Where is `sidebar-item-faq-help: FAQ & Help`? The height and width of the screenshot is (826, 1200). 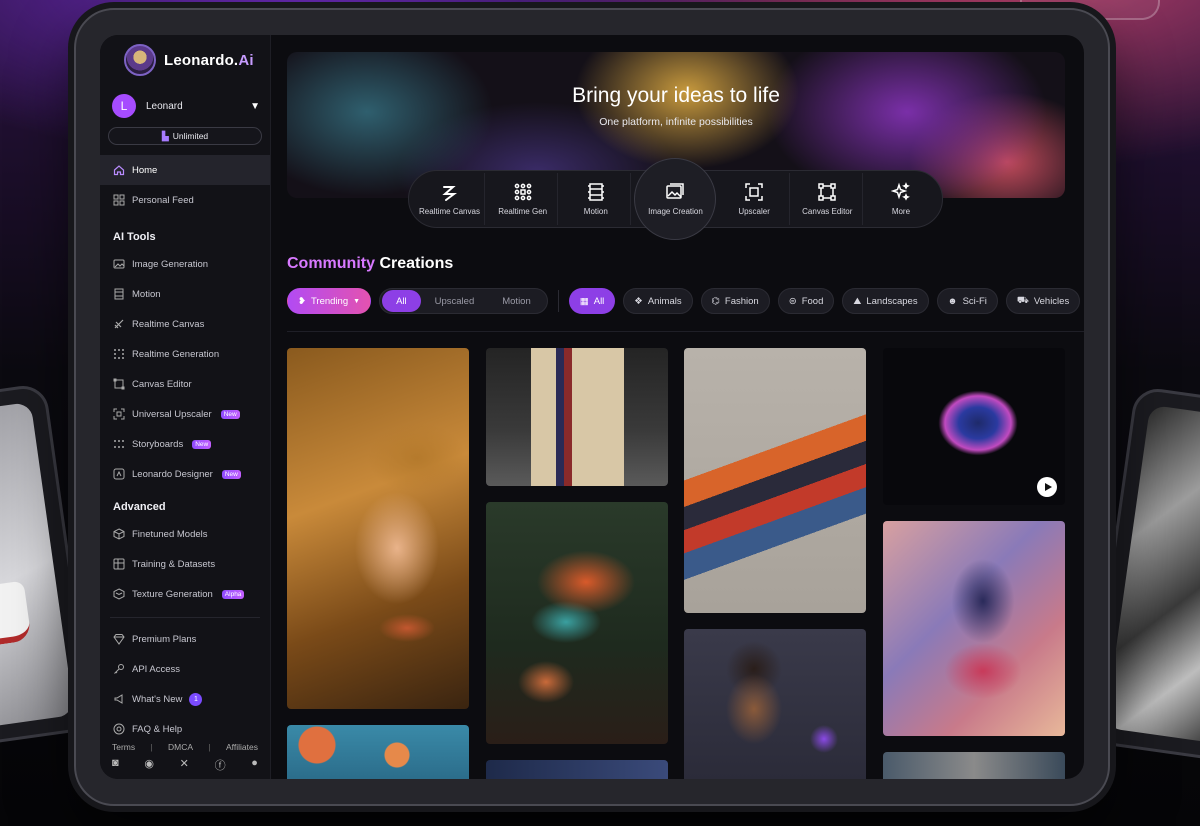
sidebar-item-faq-help: FAQ & Help is located at coordinates (185, 729).